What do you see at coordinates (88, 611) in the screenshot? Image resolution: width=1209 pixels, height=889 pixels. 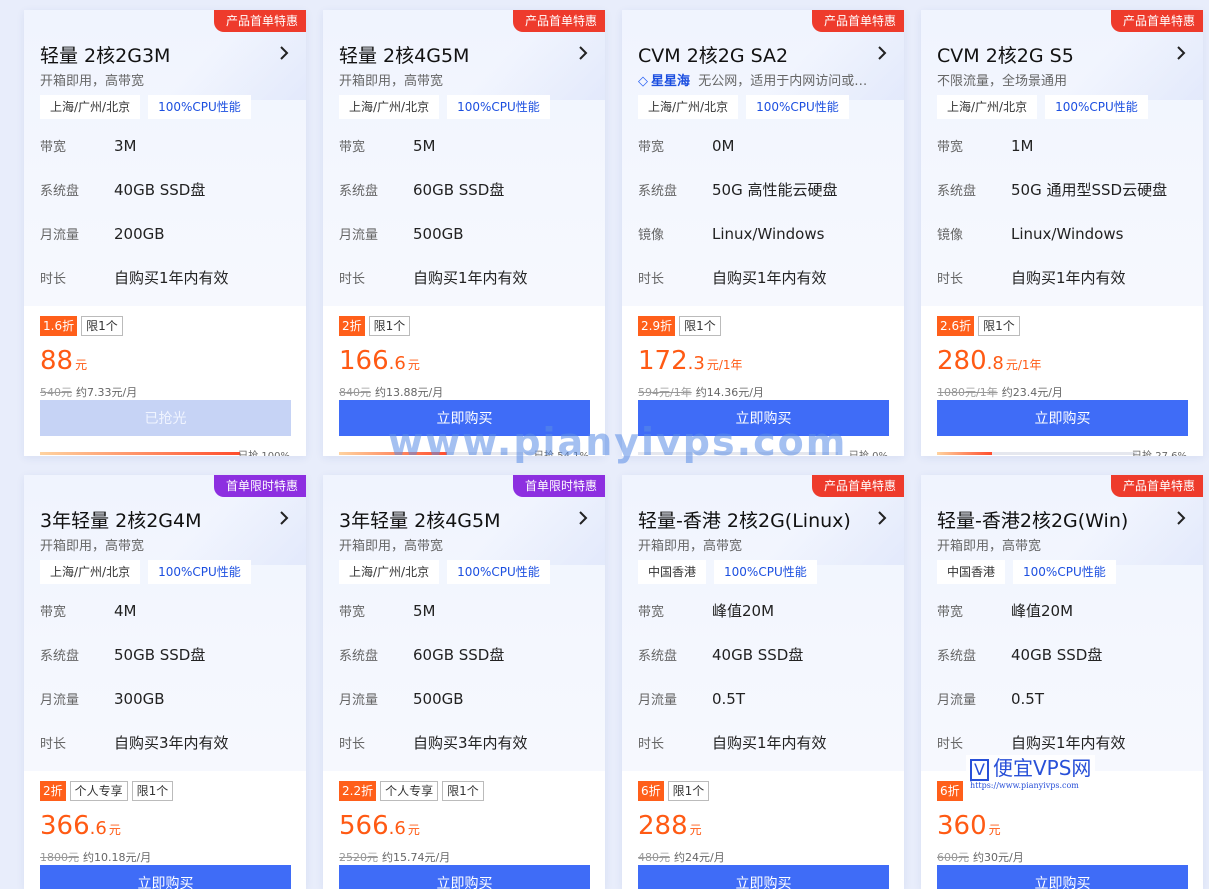 I see `spec-row: 带宽 4M` at bounding box center [88, 611].